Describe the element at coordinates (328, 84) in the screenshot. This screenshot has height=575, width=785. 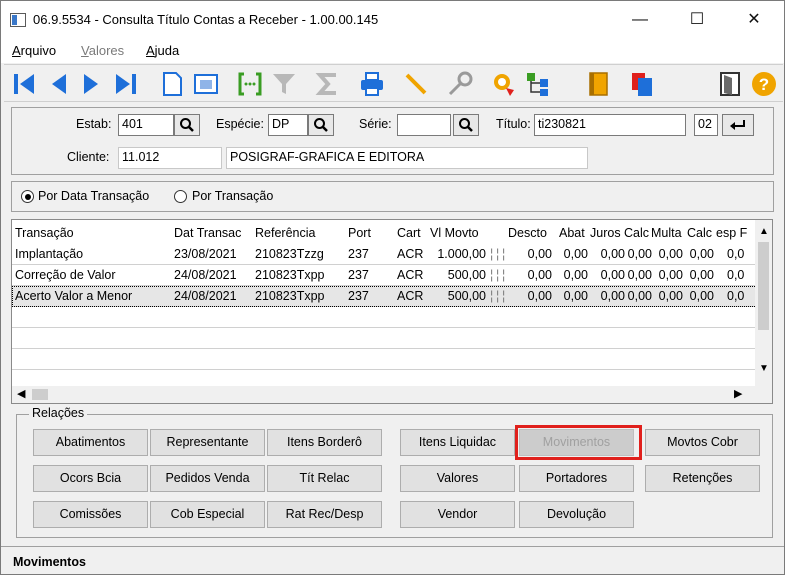
I see `sum-icon` at that location.